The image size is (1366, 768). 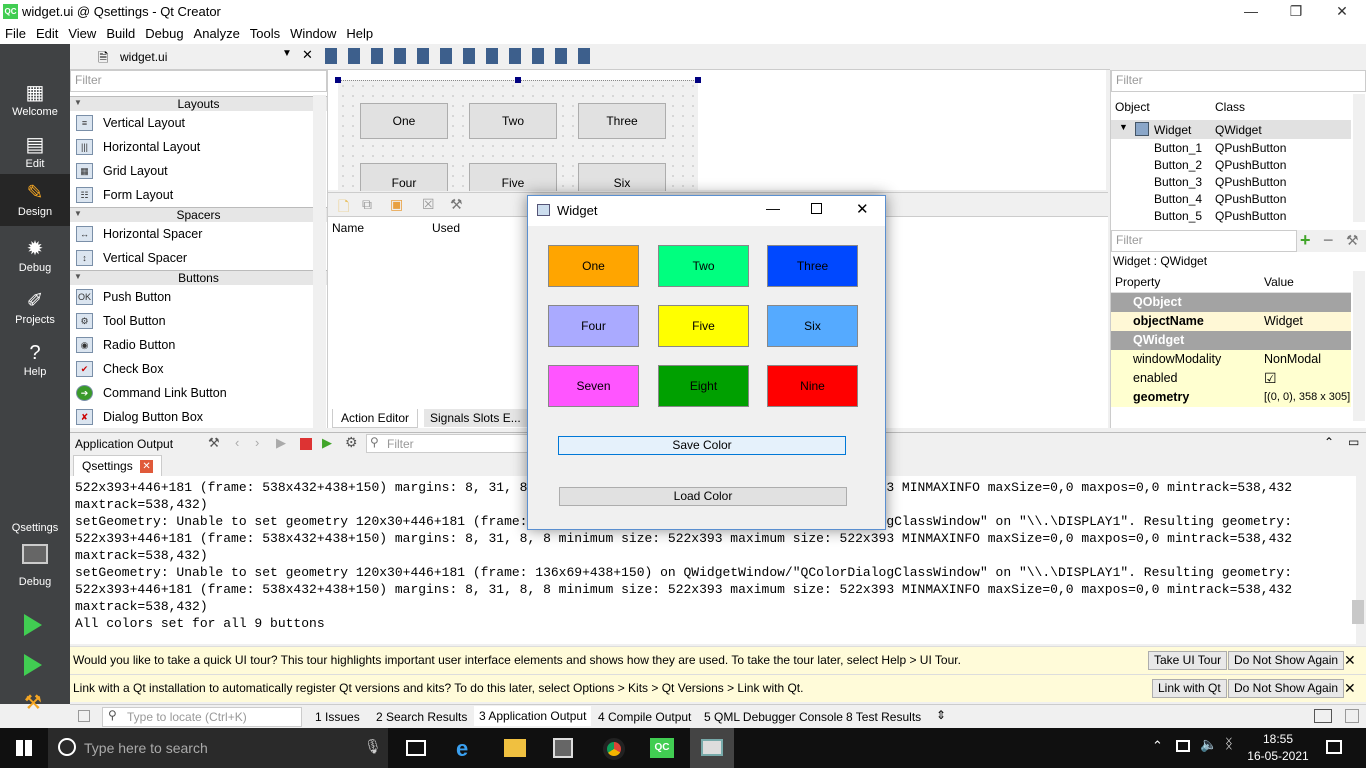 What do you see at coordinates (198, 277) in the screenshot?
I see `category-buttons: Buttons` at bounding box center [198, 277].